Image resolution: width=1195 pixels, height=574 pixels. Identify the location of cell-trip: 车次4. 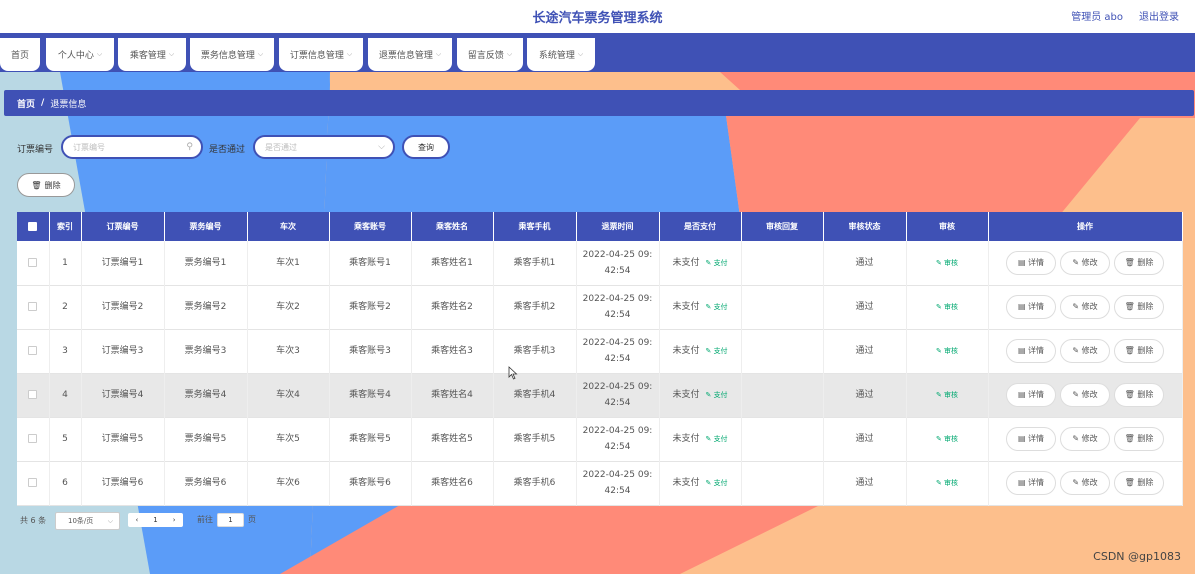
(288, 395).